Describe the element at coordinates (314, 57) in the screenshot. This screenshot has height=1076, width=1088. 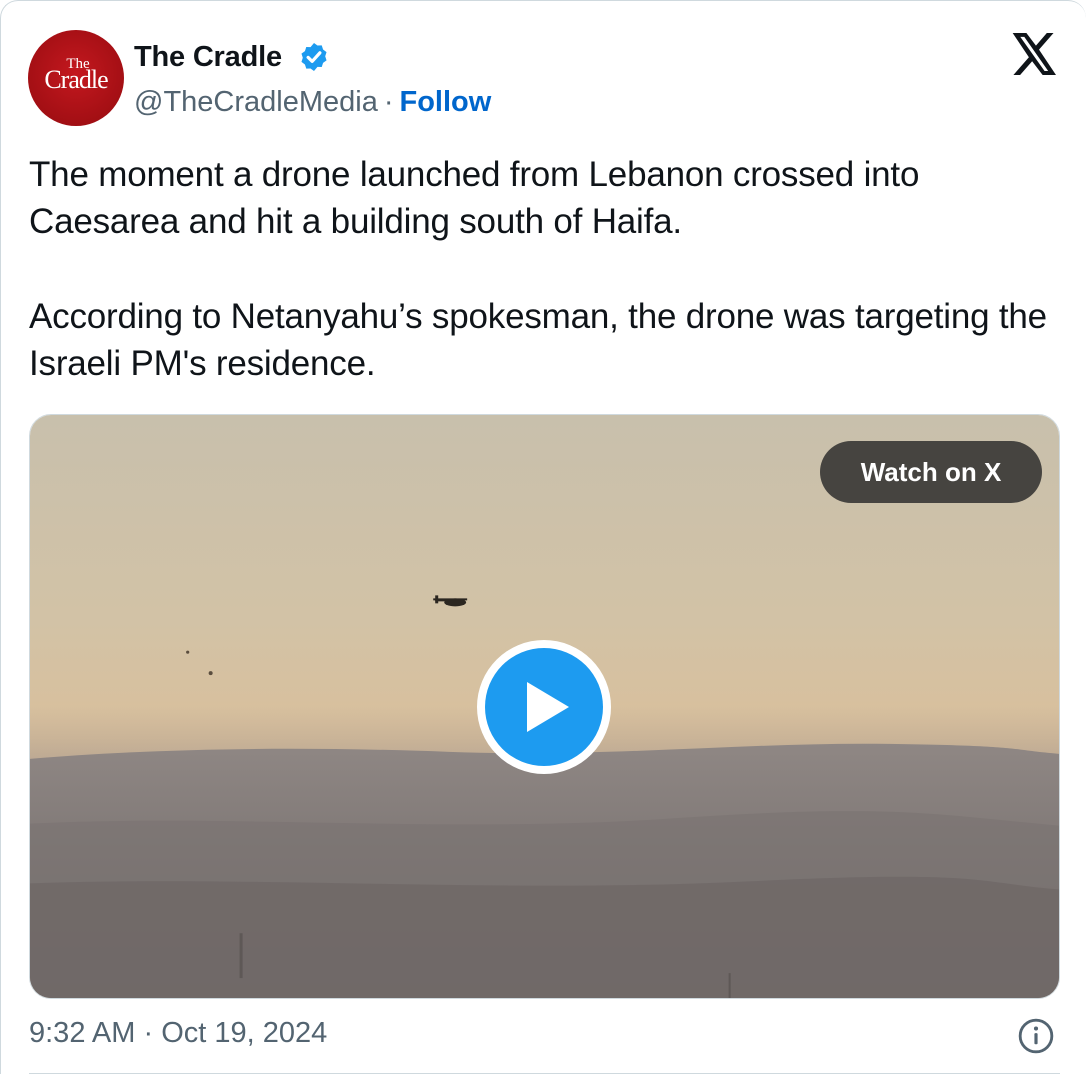
I see `verified-badge-icon` at that location.